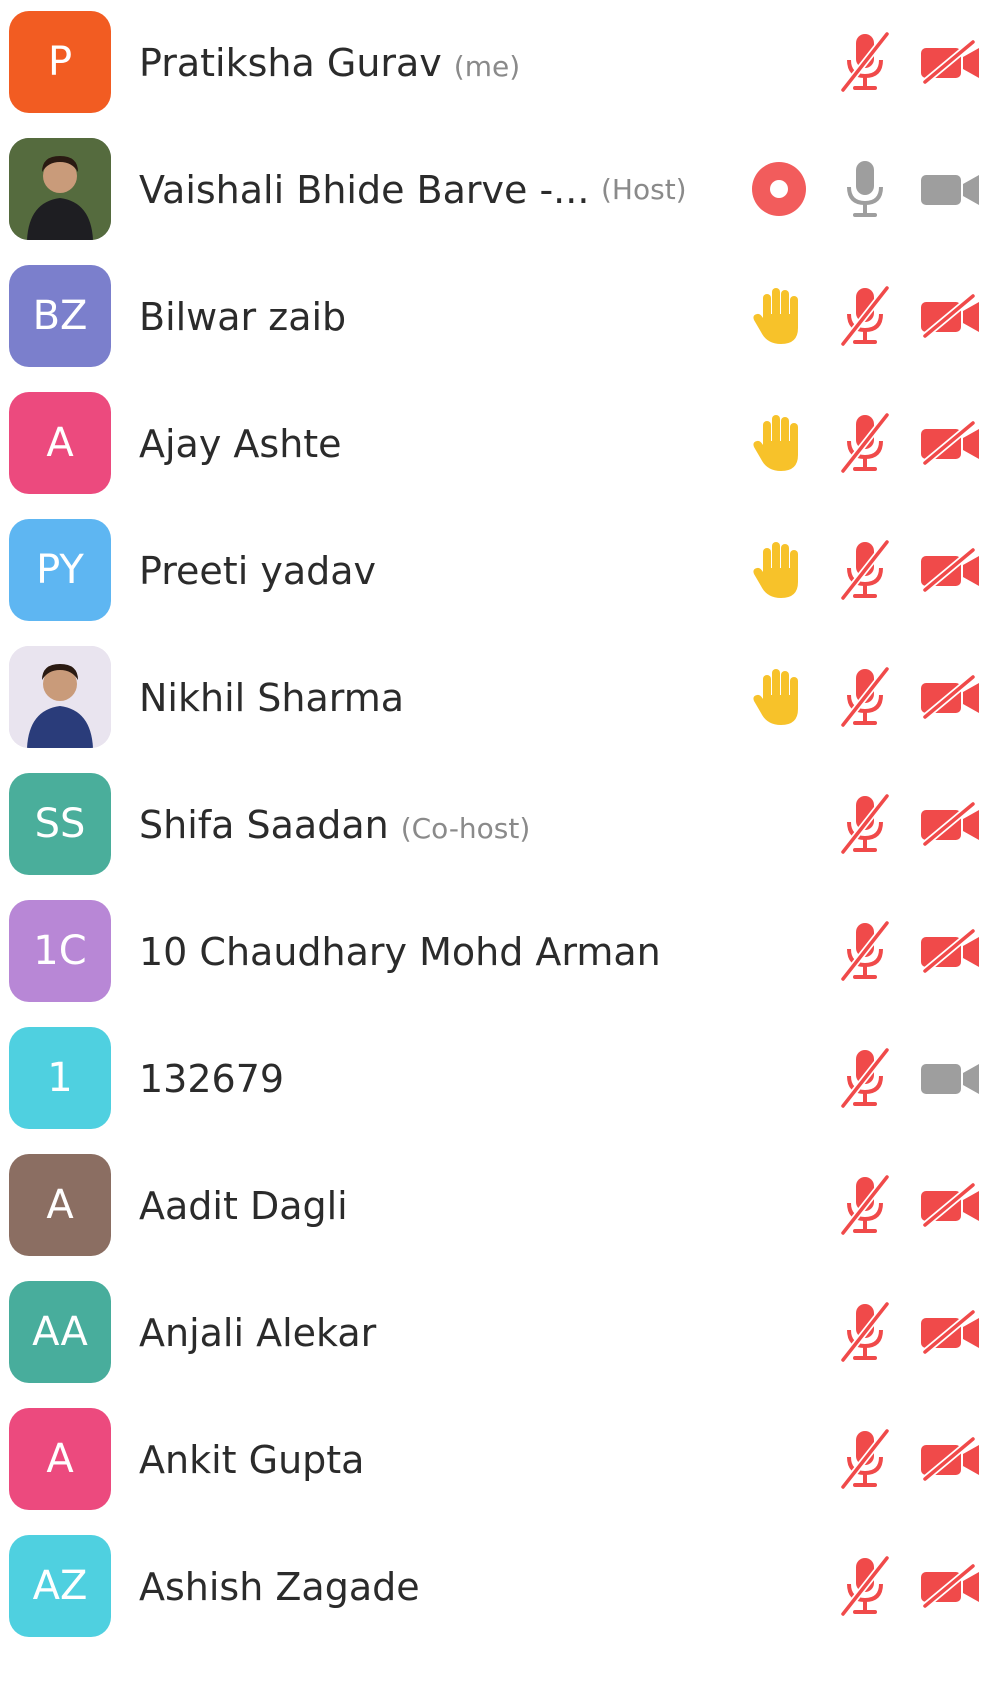  Describe the element at coordinates (60, 1332) in the screenshot. I see `avatar: AA` at that location.